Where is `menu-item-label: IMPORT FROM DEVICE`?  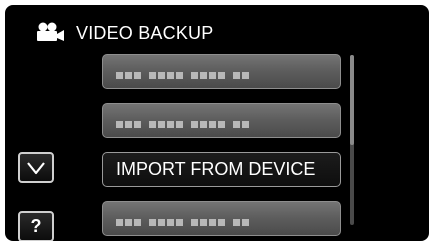 menu-item-label: IMPORT FROM DEVICE is located at coordinates (216, 169).